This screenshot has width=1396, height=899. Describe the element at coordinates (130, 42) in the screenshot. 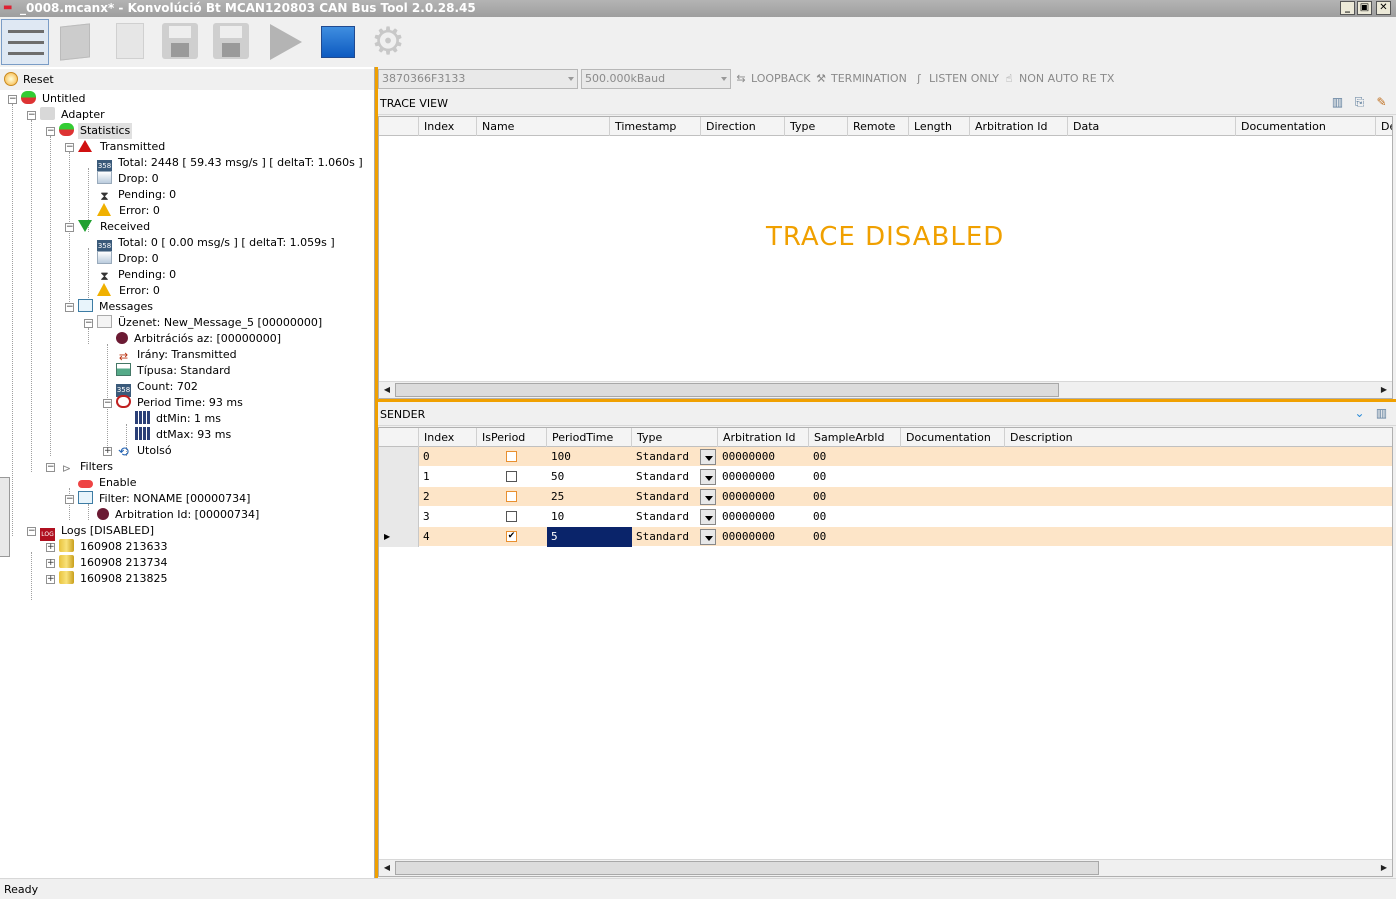

I see `new-button` at that location.